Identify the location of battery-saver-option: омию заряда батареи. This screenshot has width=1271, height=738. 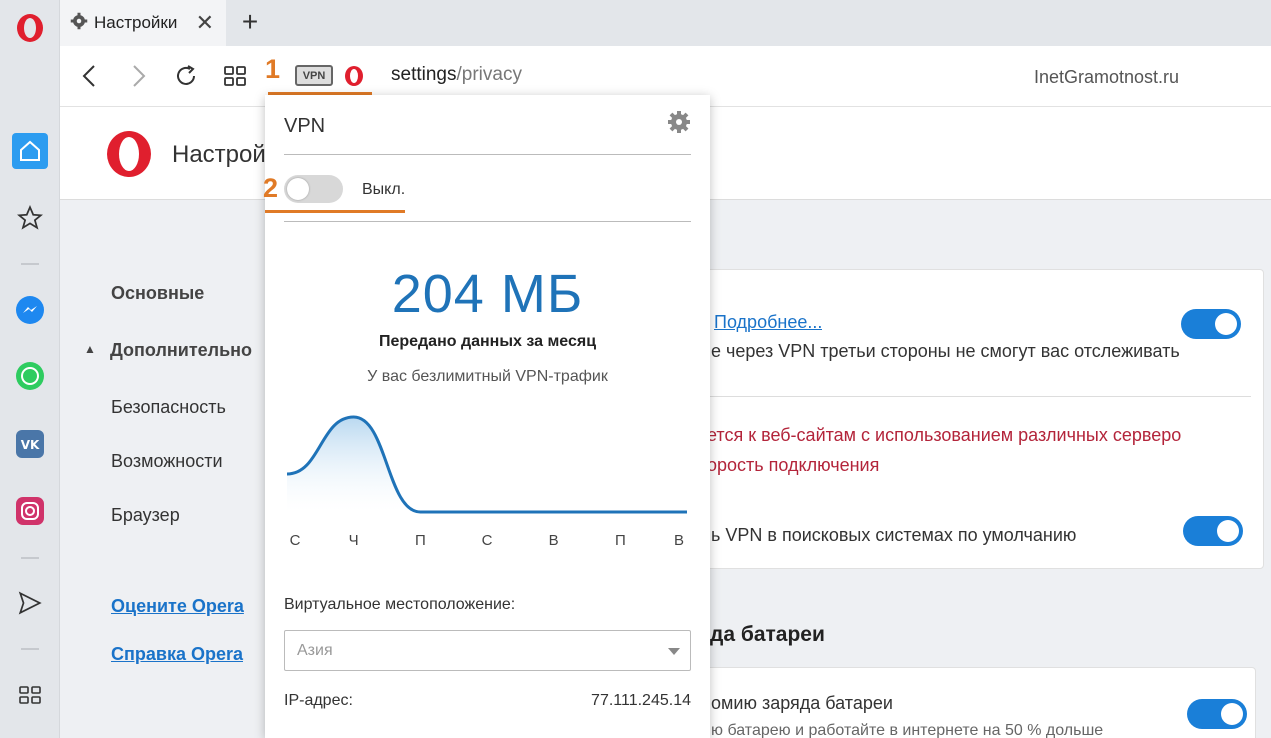
(802, 703).